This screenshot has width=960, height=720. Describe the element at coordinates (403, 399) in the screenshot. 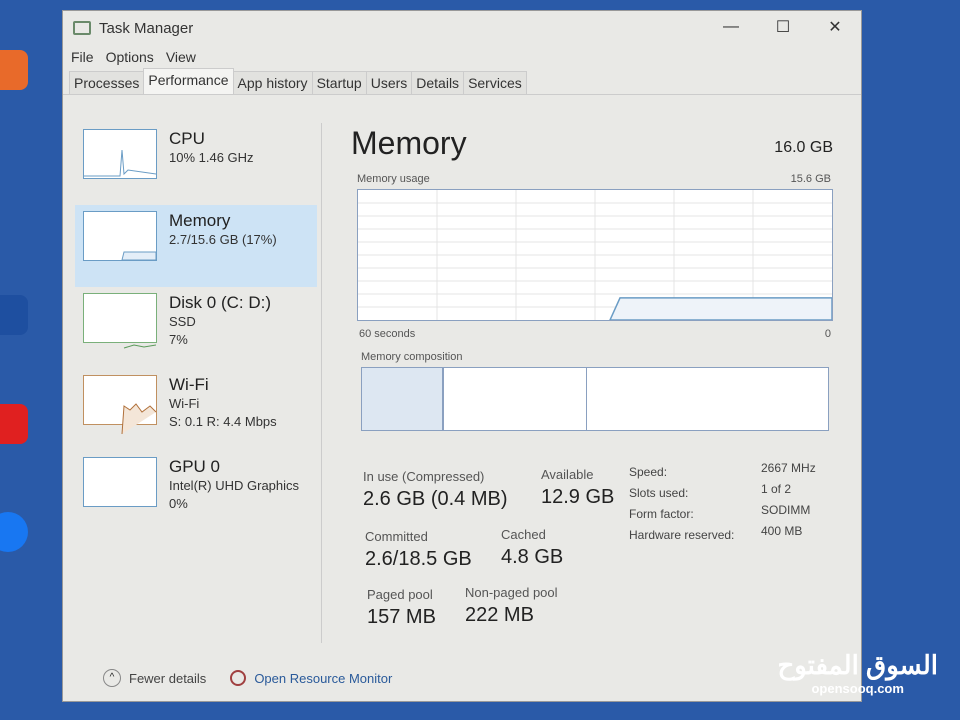

I see `composition-in-use` at that location.